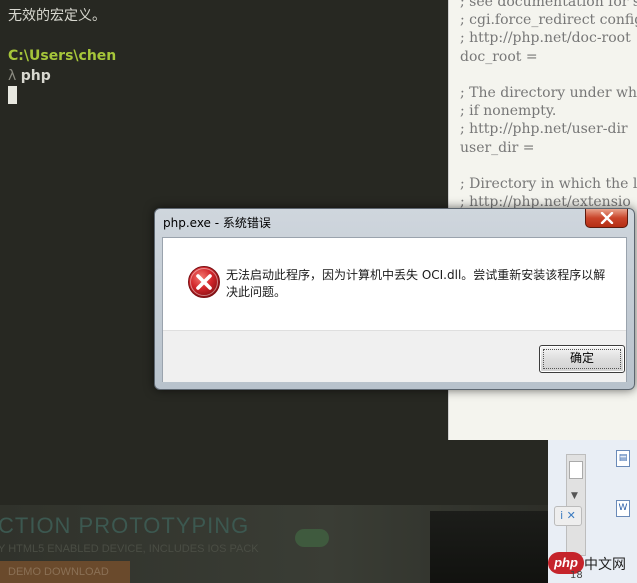 Image resolution: width=637 pixels, height=583 pixels. Describe the element at coordinates (548, 20) in the screenshot. I see `editor-line: ; cgi.force_redirect config` at that location.